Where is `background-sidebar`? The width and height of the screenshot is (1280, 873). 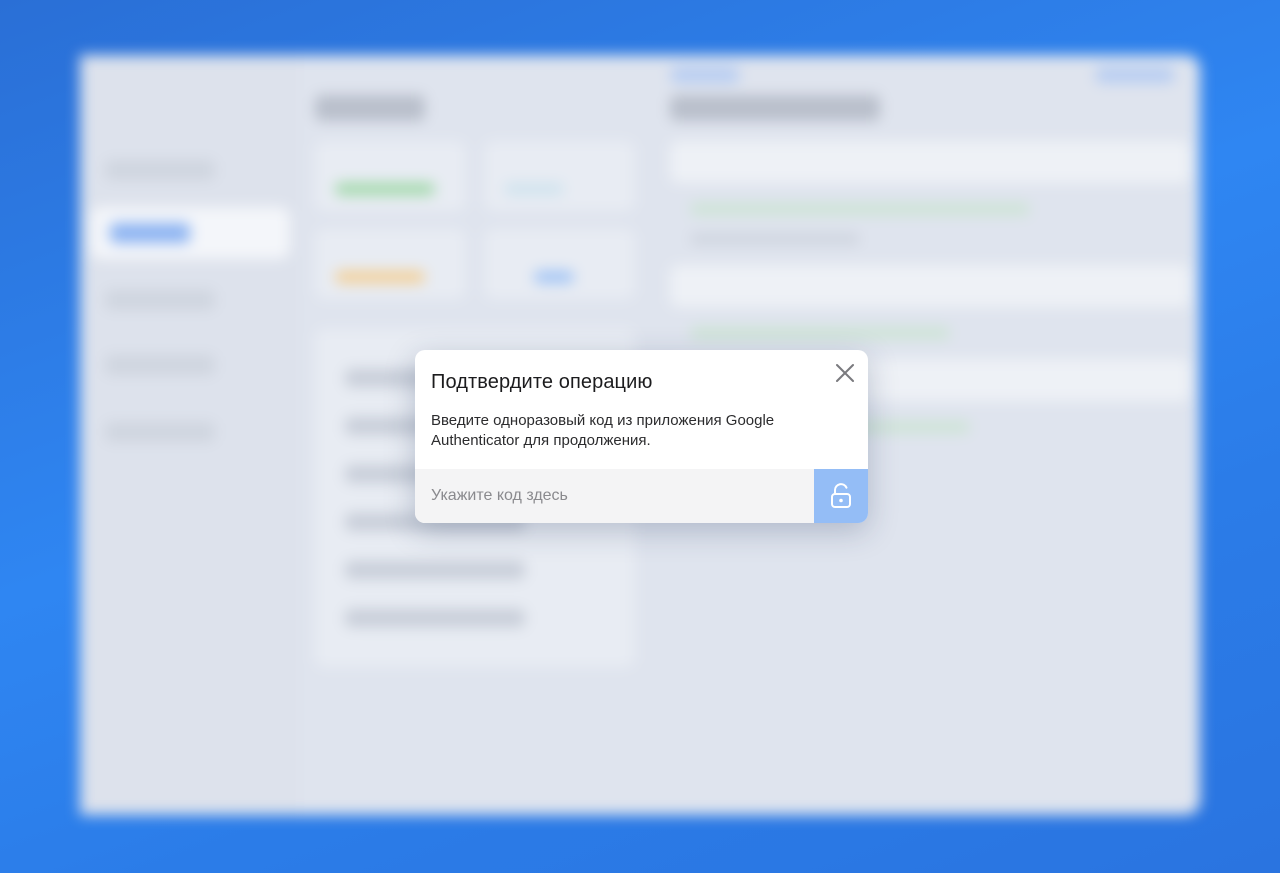
background-sidebar is located at coordinates (190, 435).